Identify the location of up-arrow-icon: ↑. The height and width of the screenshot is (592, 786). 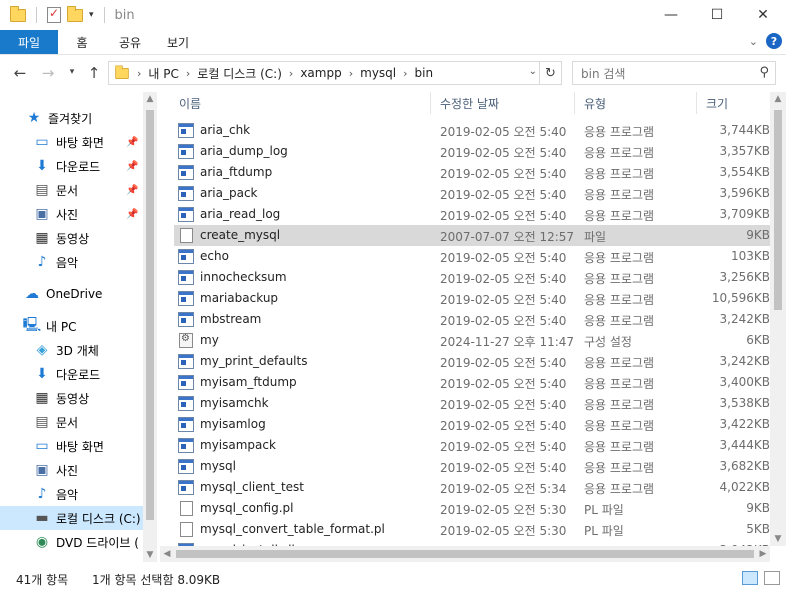
(94, 73).